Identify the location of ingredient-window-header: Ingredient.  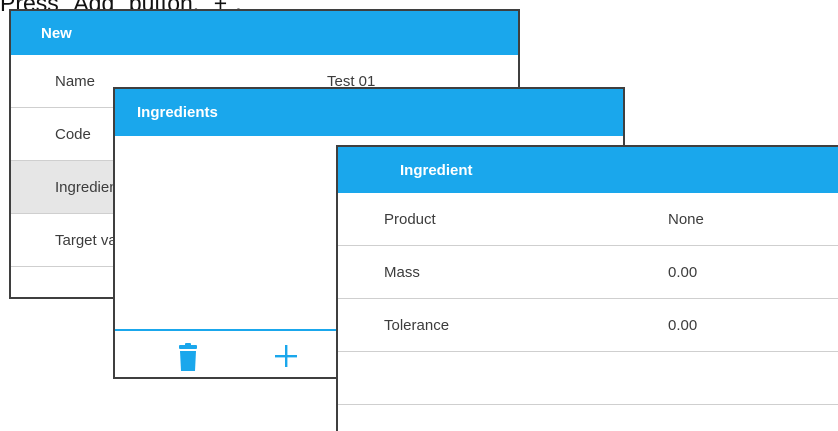
(588, 170).